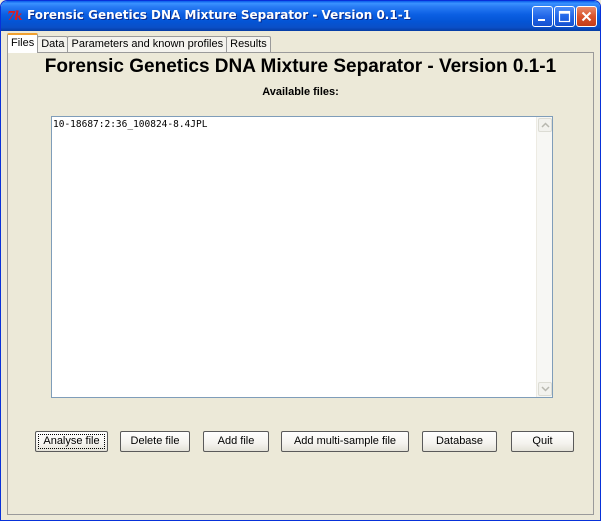  Describe the element at coordinates (71, 441) in the screenshot. I see `analyse-file-button: Analyse file` at that location.